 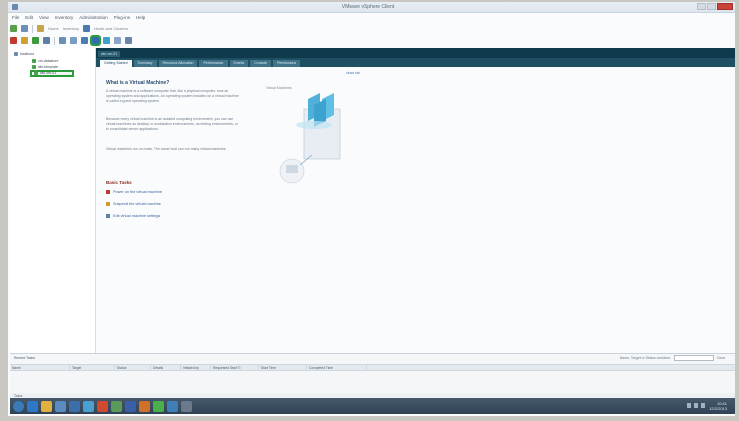 I want to click on hosts-clusters-icon, so click(x=87, y=28).